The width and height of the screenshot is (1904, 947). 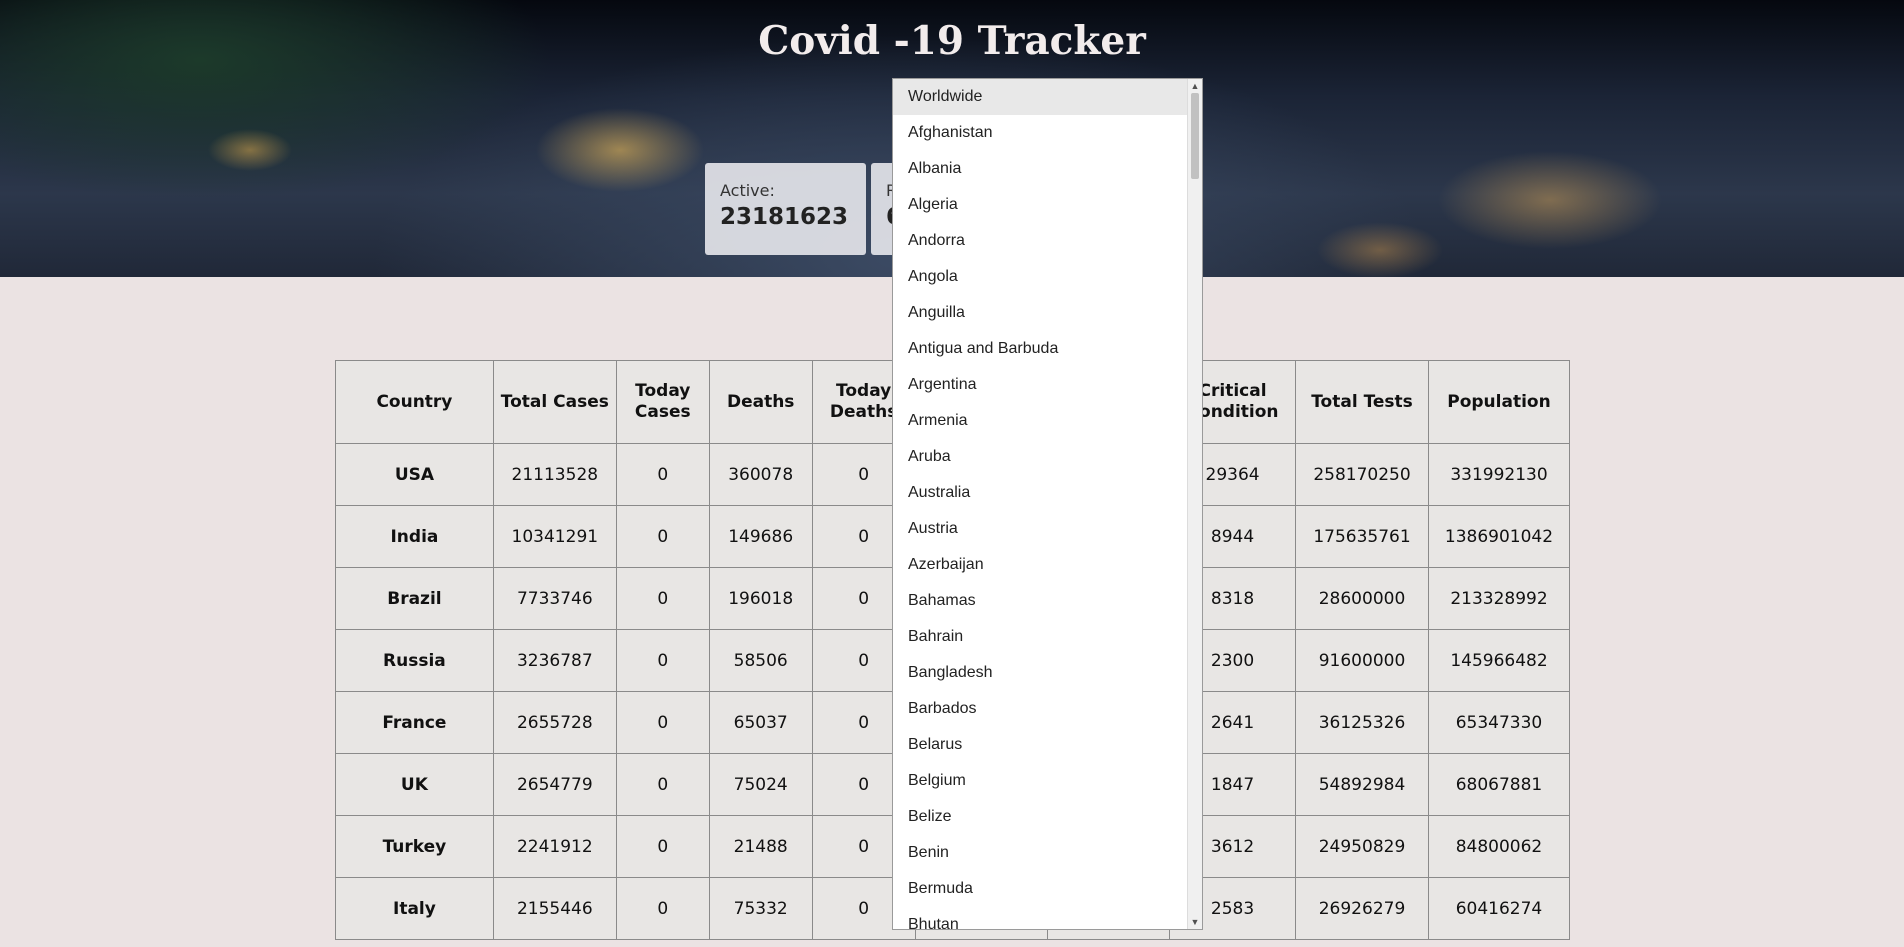 I want to click on country-option: Worldwide, so click(x=1047, y=97).